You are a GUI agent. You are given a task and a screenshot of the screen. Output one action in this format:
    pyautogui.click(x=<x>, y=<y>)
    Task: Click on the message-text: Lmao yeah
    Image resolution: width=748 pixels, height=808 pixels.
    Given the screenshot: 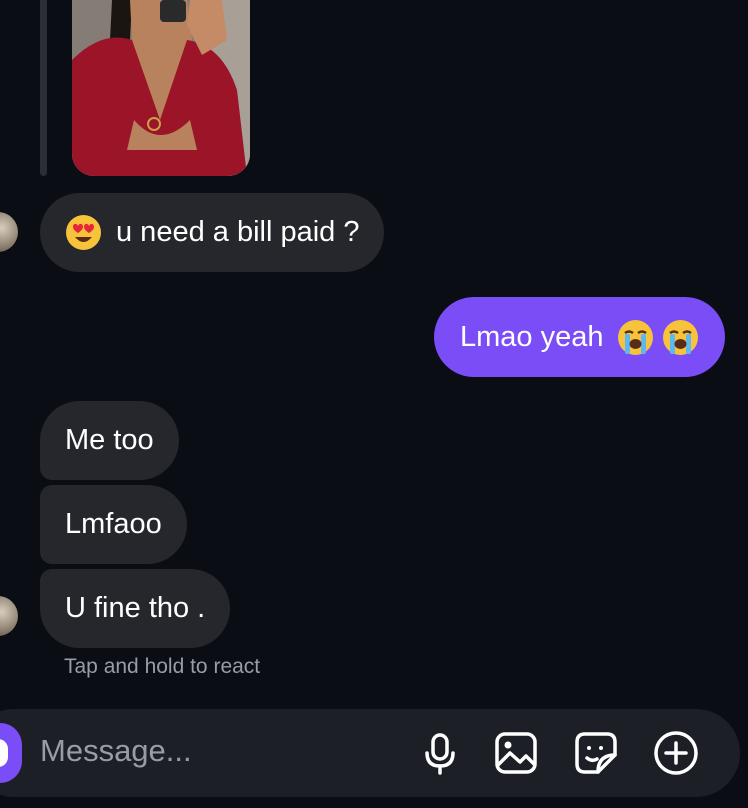 What is the action you would take?
    pyautogui.click(x=532, y=336)
    